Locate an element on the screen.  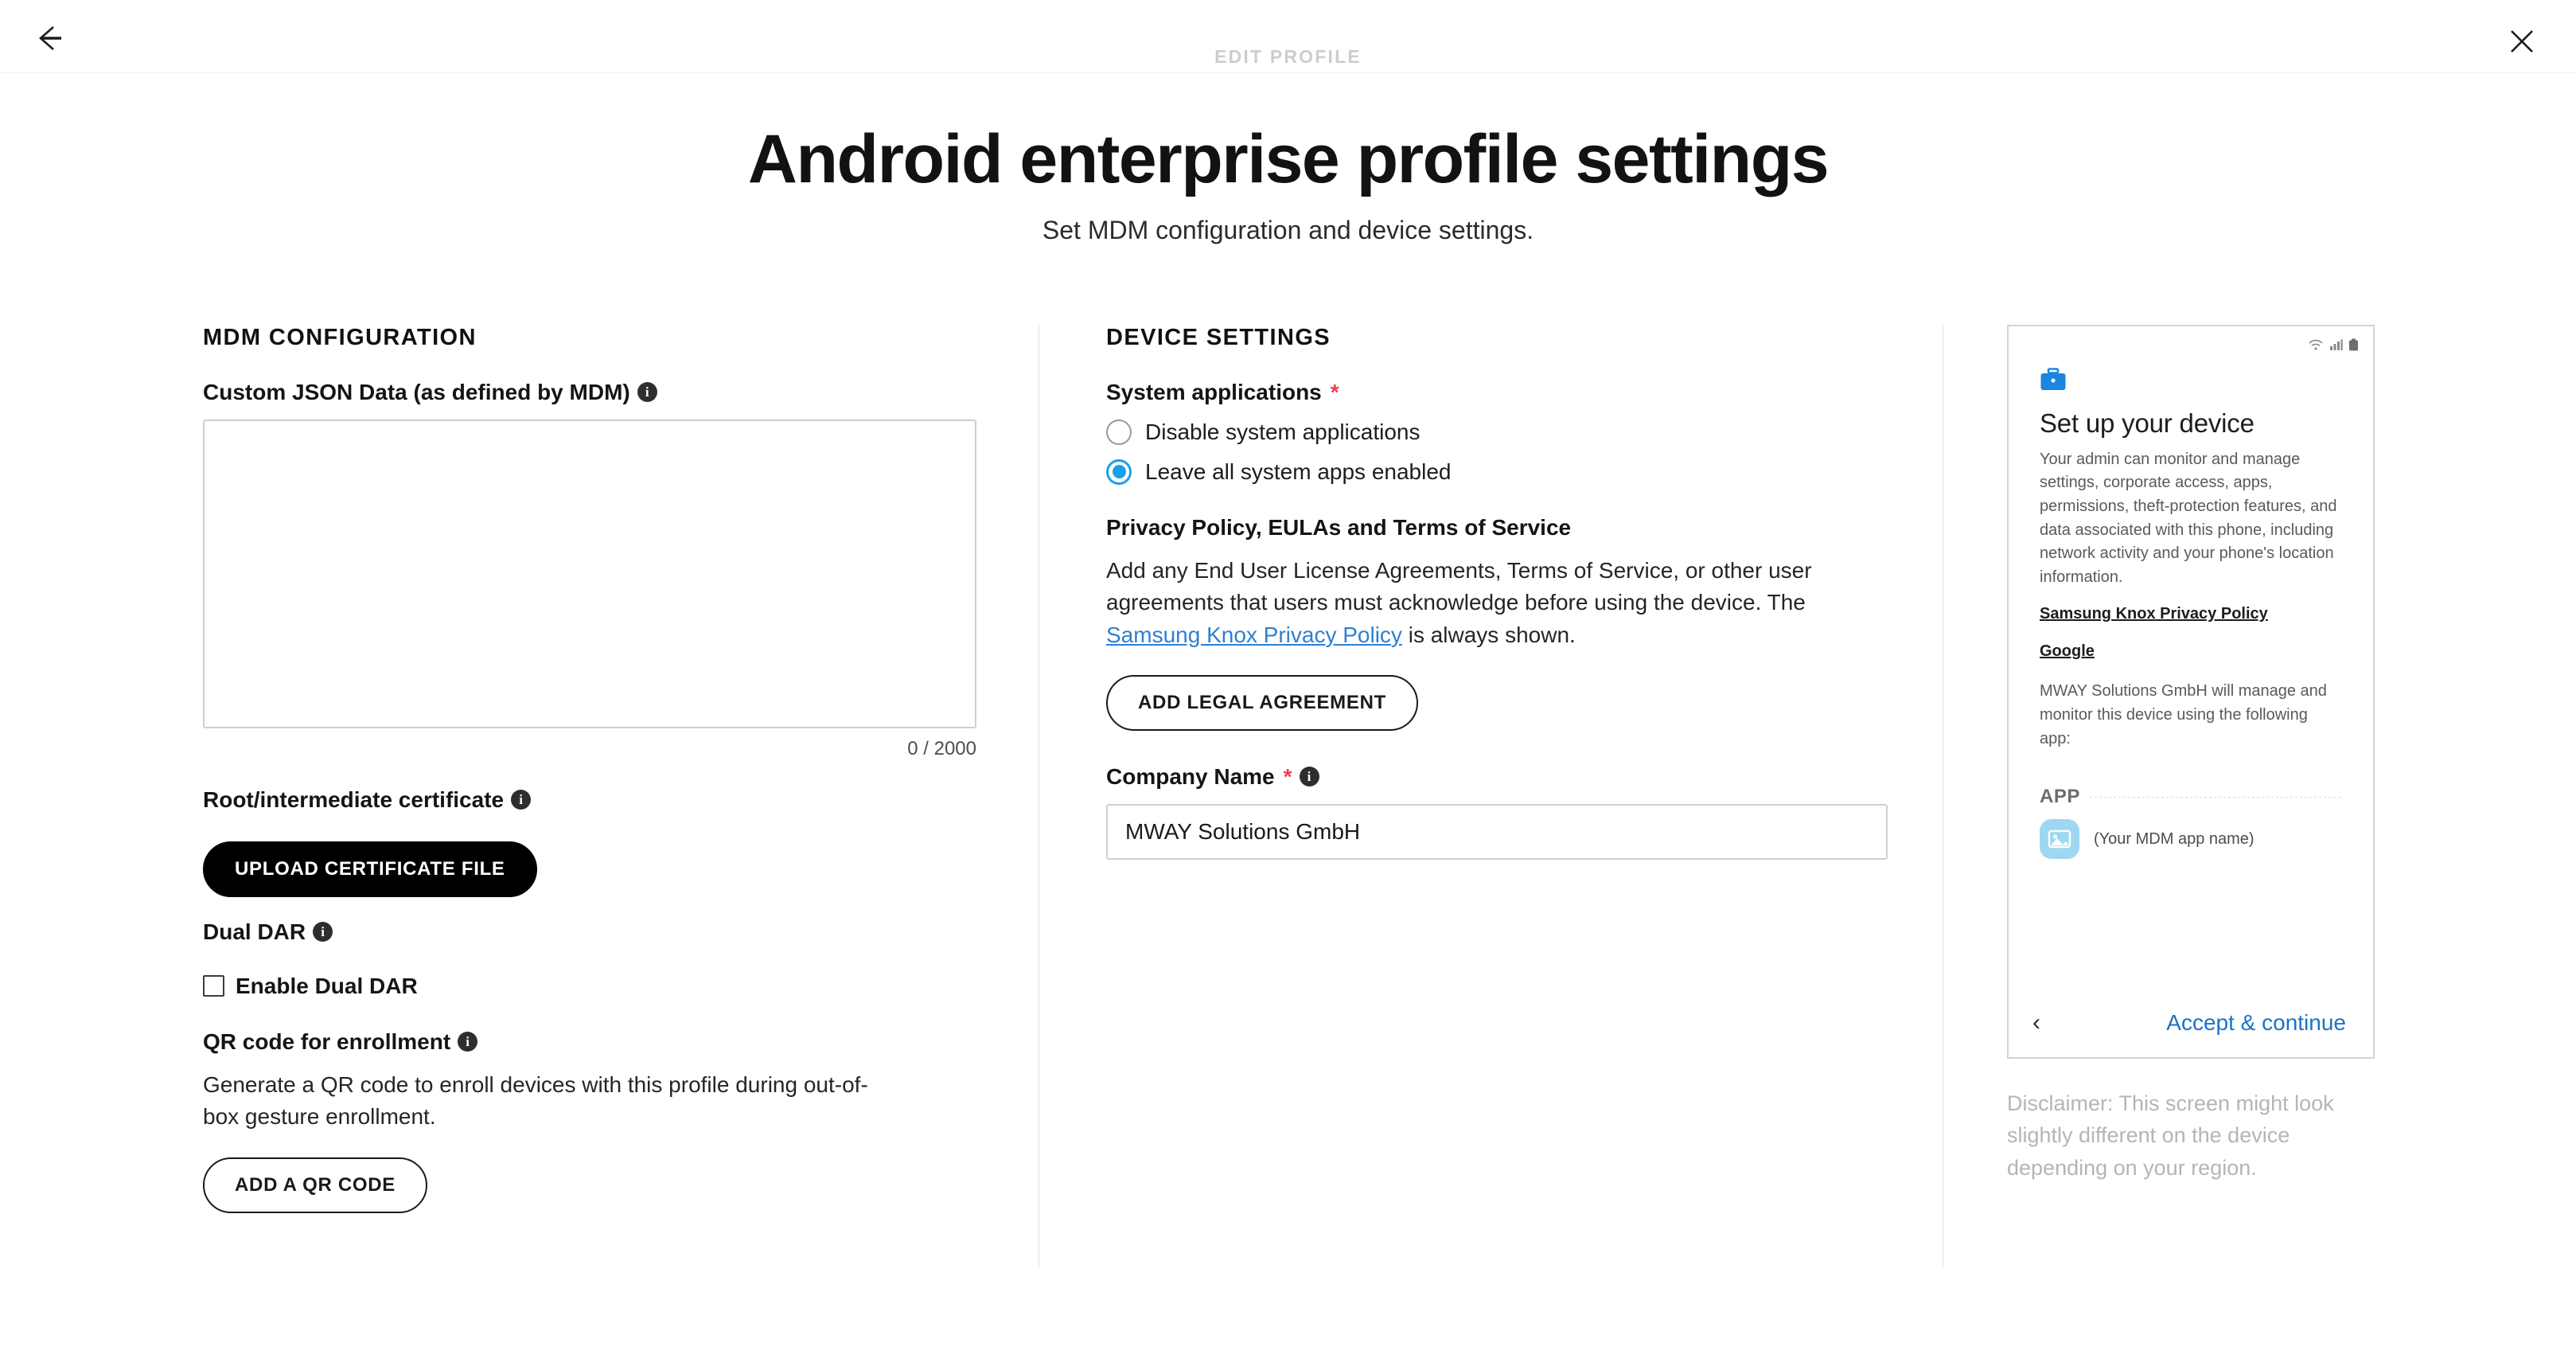
company-name-label: Company Name * i is located at coordinates (1504, 777).